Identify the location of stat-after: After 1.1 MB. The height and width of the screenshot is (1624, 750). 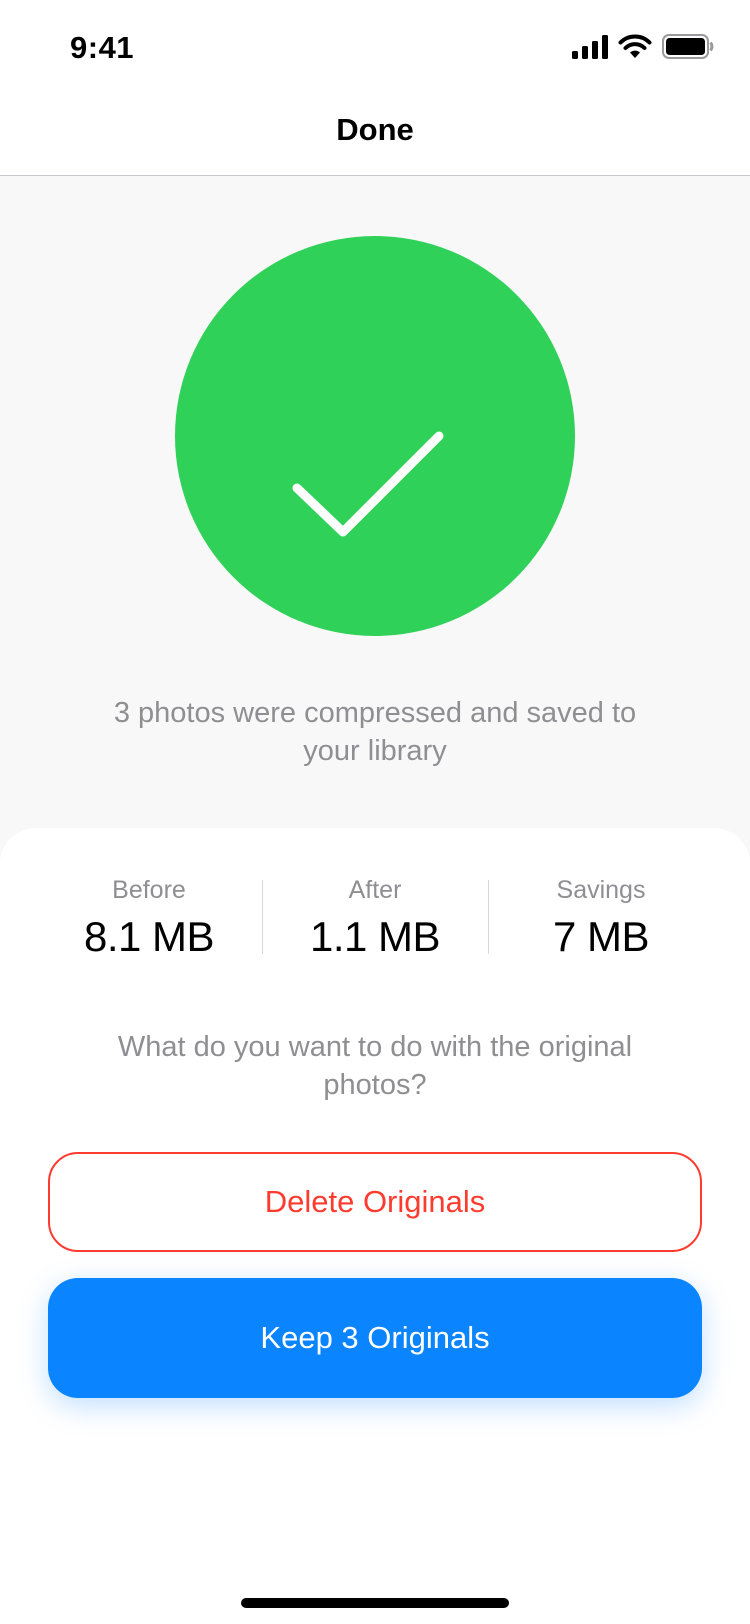
(375, 923).